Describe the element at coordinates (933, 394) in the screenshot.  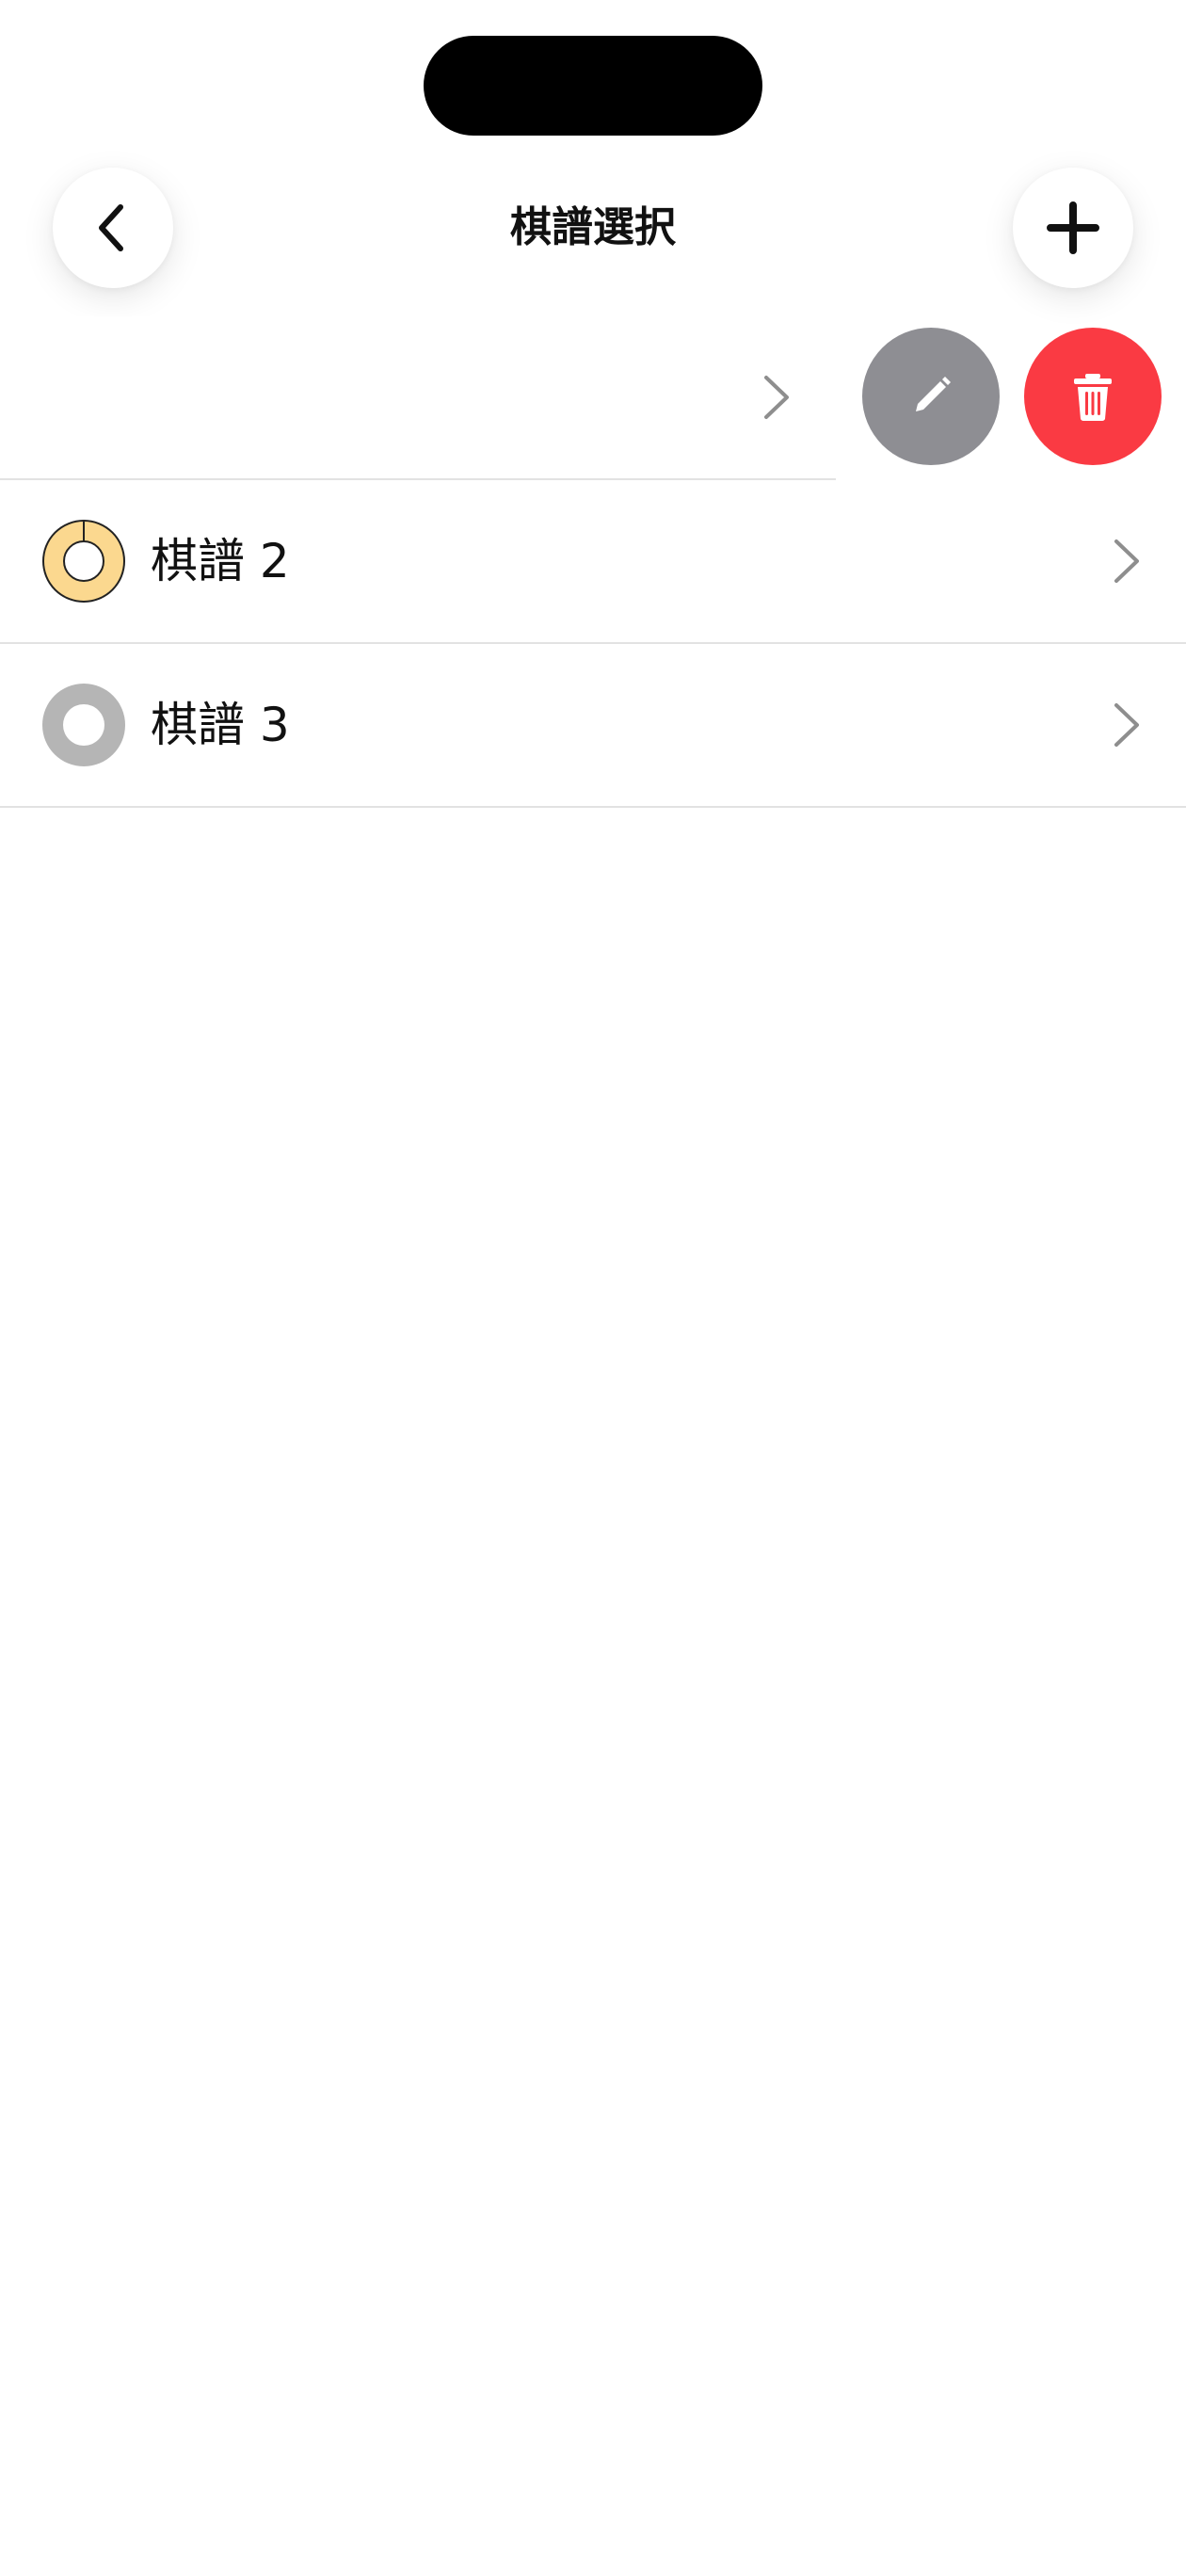
I see `pencil-icon` at that location.